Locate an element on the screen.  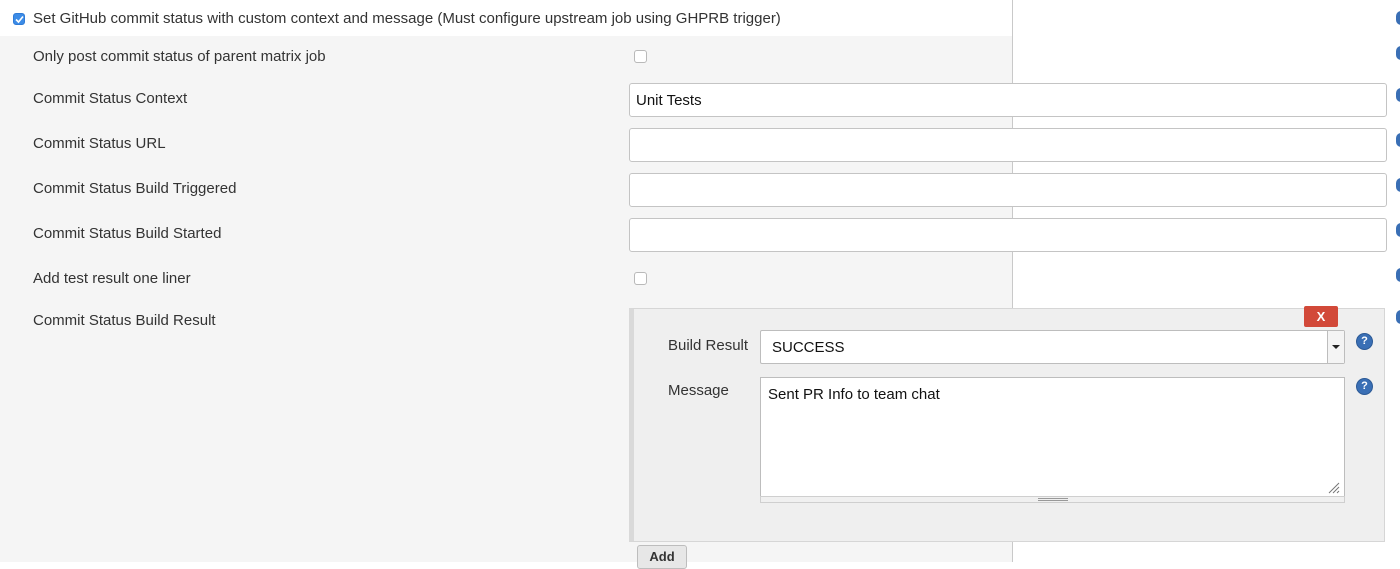
build-started-label: Commit Status Build Started is located at coordinates (127, 233).